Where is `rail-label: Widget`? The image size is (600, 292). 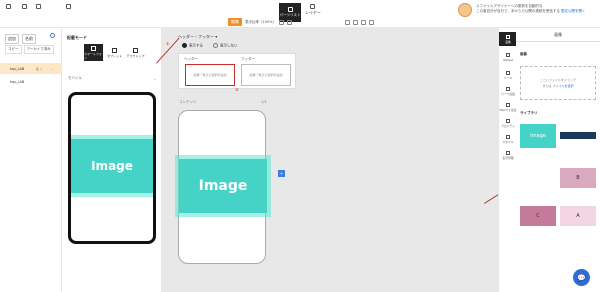 rail-label: Widget is located at coordinates (508, 59).